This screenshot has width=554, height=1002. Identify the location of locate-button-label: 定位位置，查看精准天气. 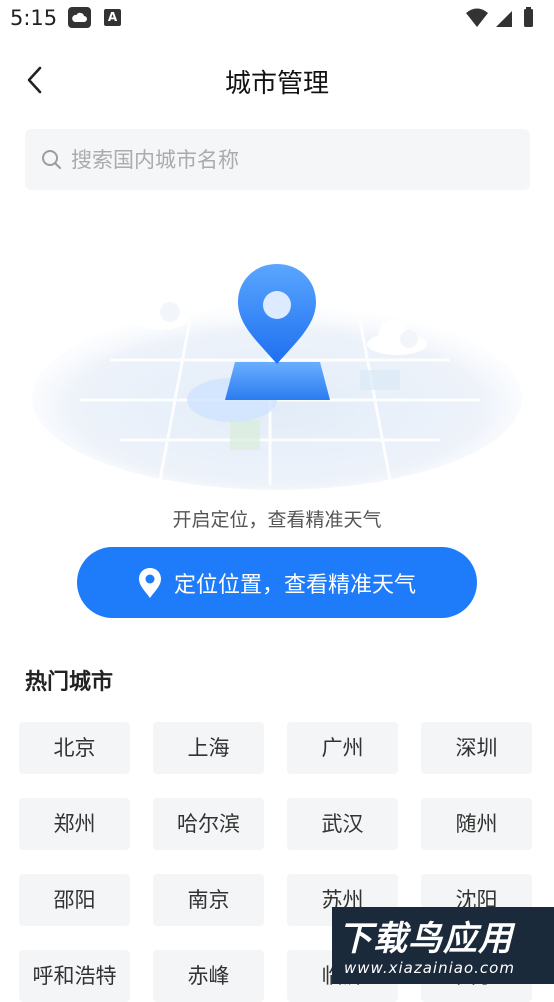
(294, 585).